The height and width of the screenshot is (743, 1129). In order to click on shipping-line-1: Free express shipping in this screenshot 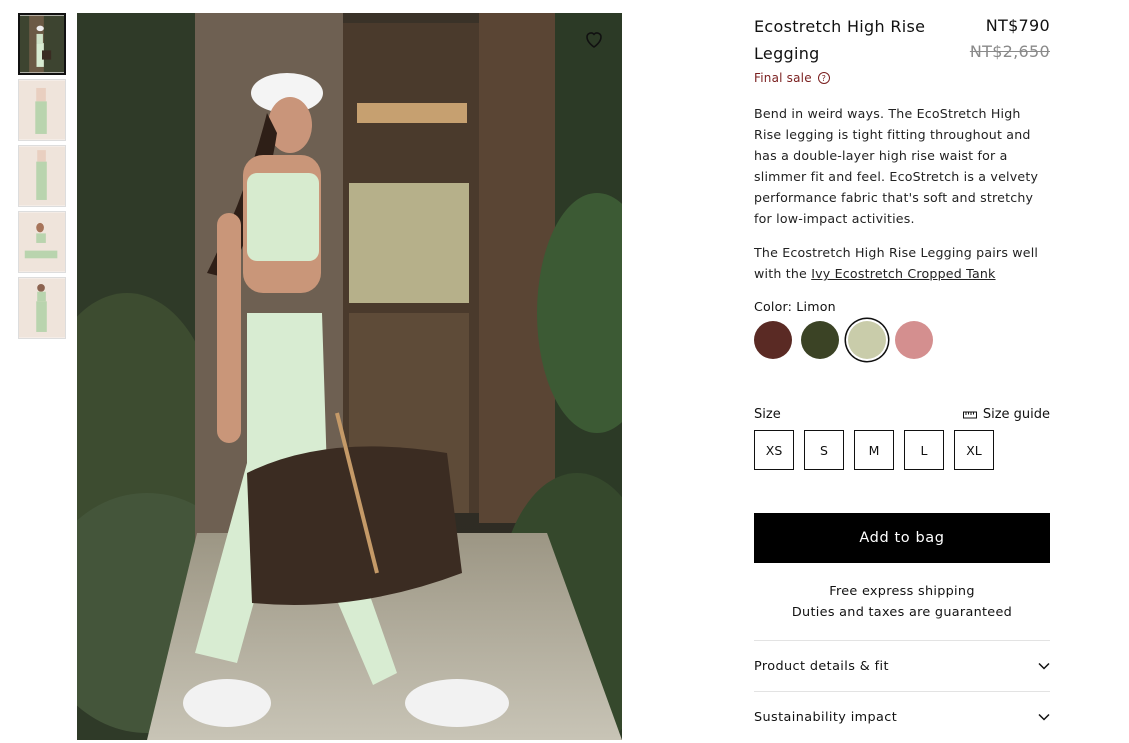, I will do `click(902, 591)`.